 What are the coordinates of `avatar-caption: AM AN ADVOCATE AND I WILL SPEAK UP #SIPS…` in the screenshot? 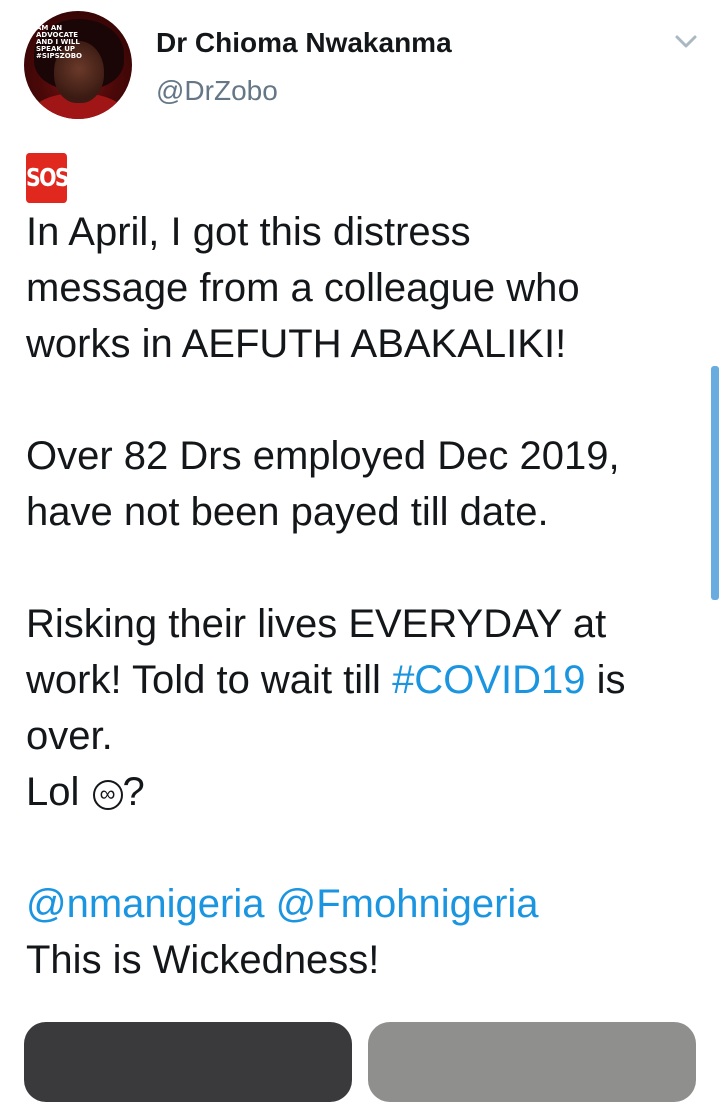 It's located at (71, 42).